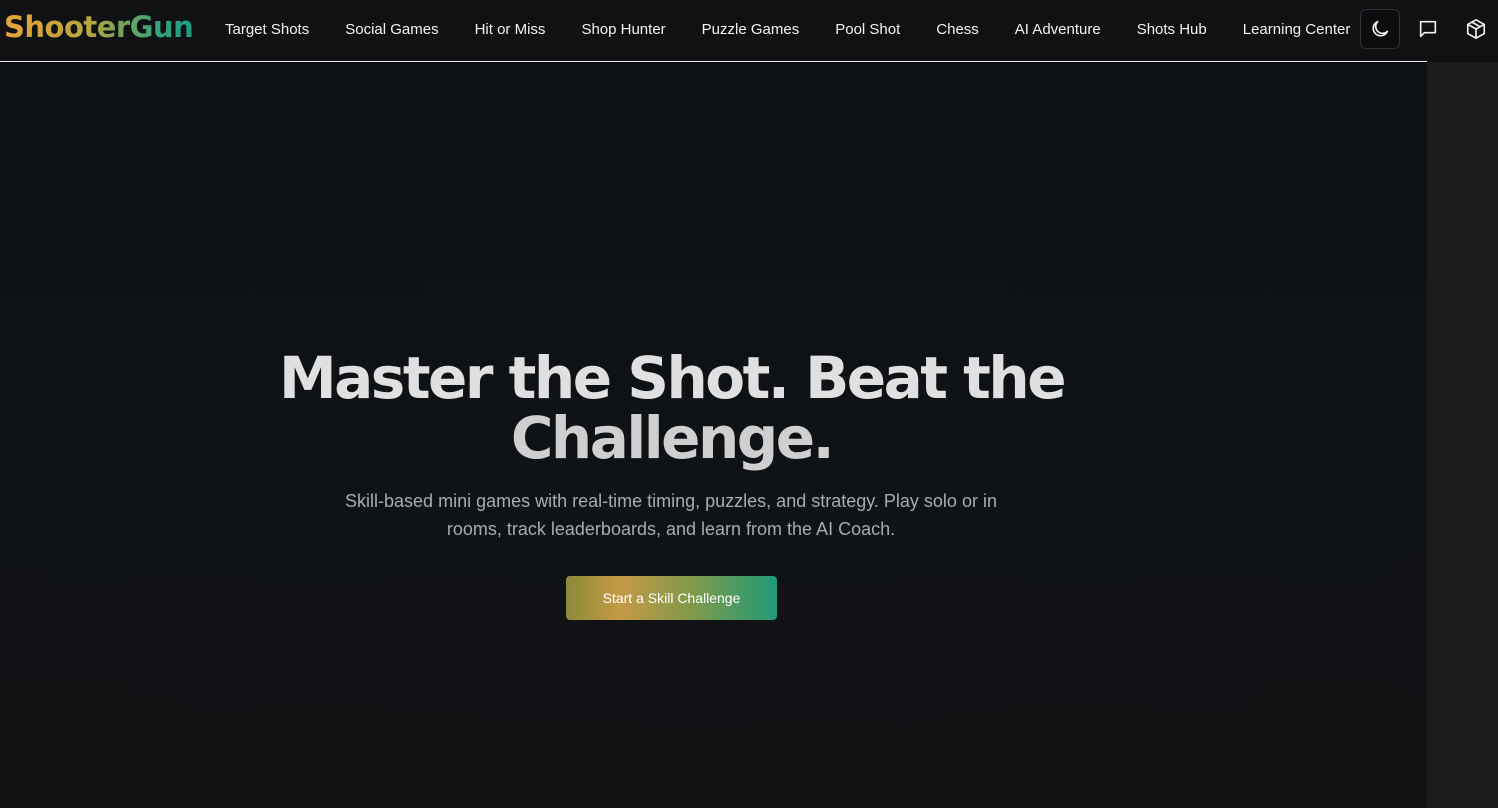  I want to click on nav-item-puzzle-games: Puzzle Games, so click(751, 29).